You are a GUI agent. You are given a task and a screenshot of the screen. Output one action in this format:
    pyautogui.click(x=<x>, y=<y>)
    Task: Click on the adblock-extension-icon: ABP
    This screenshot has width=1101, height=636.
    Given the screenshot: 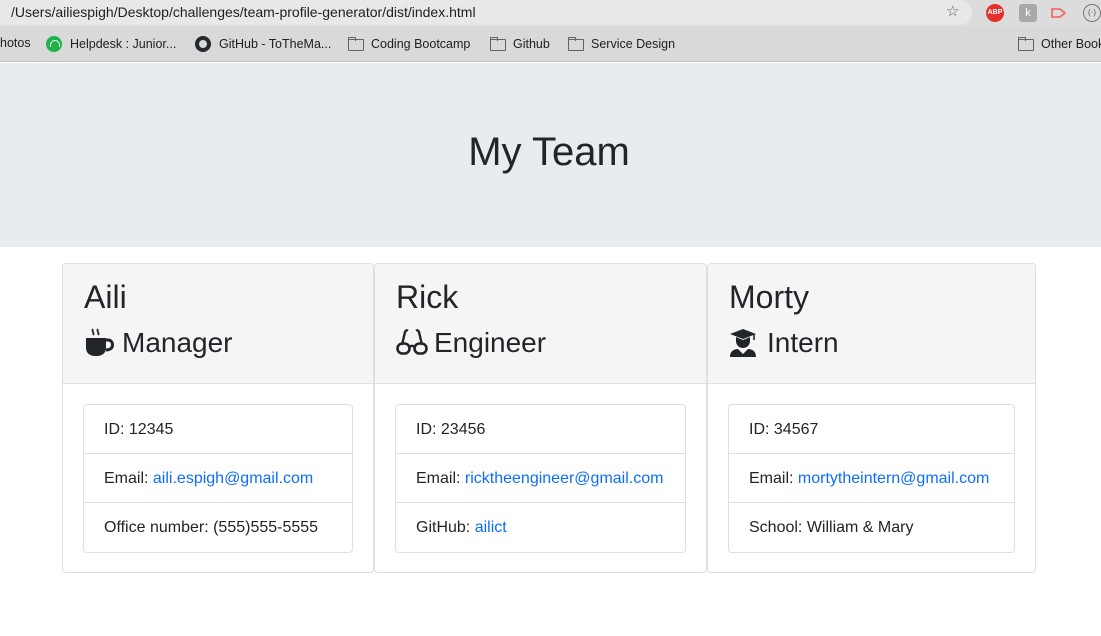 What is the action you would take?
    pyautogui.click(x=995, y=13)
    